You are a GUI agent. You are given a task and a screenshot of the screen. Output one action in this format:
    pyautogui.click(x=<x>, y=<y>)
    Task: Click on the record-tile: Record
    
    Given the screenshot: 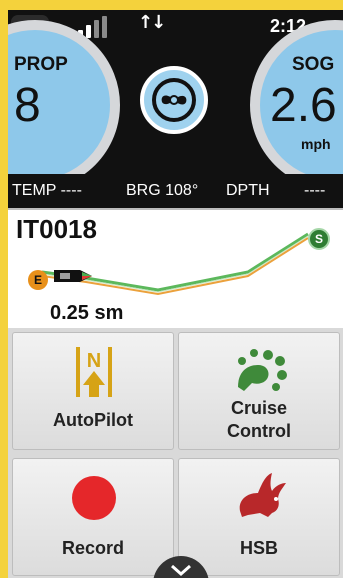 What is the action you would take?
    pyautogui.click(x=93, y=517)
    